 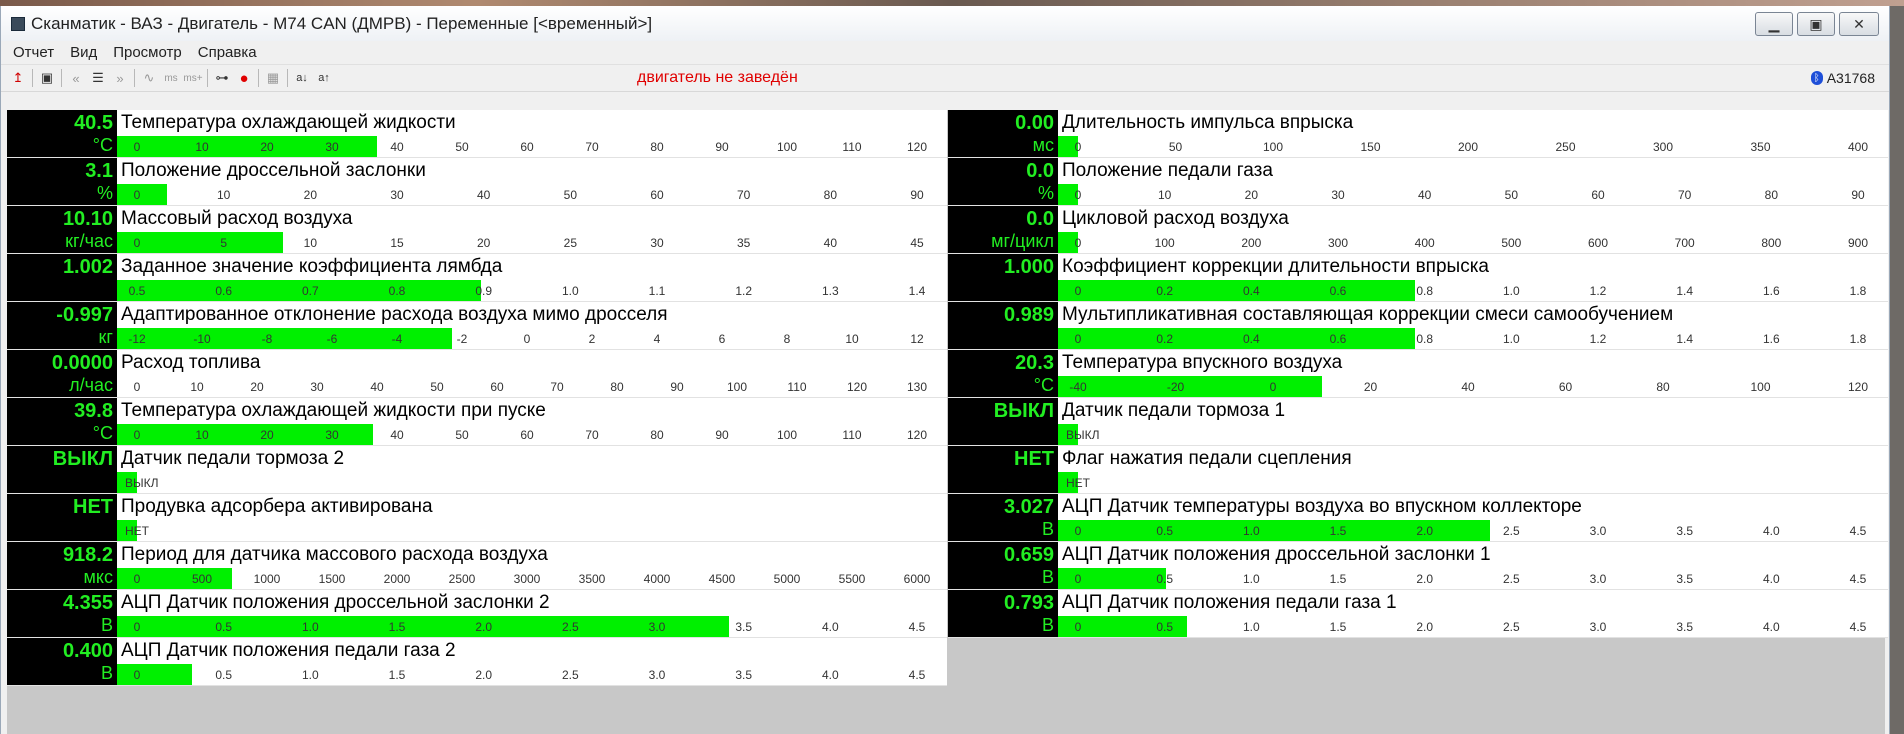 What do you see at coordinates (1473, 242) in the screenshot?
I see `parameter-scale: 0 100 200 300 400 500 600 700 800 900` at bounding box center [1473, 242].